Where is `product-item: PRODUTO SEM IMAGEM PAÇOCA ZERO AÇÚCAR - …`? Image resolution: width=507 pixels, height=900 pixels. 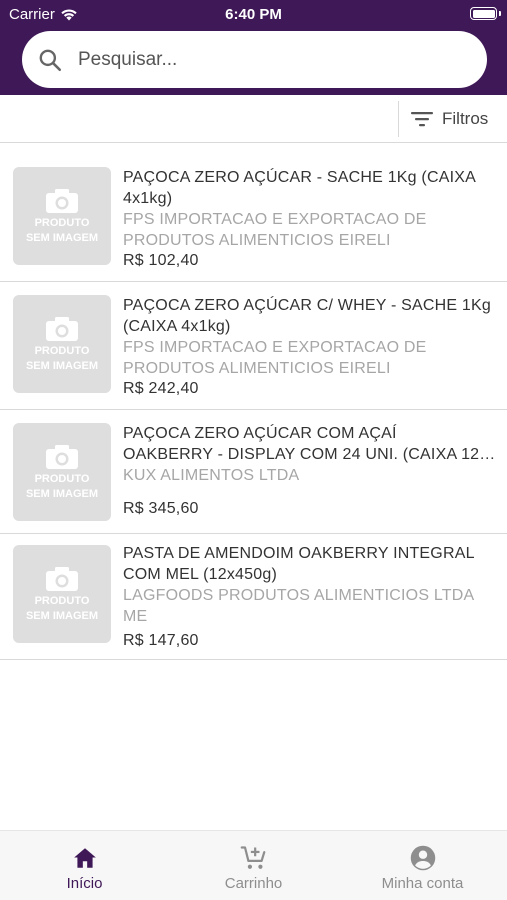 product-item: PRODUTO SEM IMAGEM PAÇOCA ZERO AÇÚCAR - … is located at coordinates (253, 218).